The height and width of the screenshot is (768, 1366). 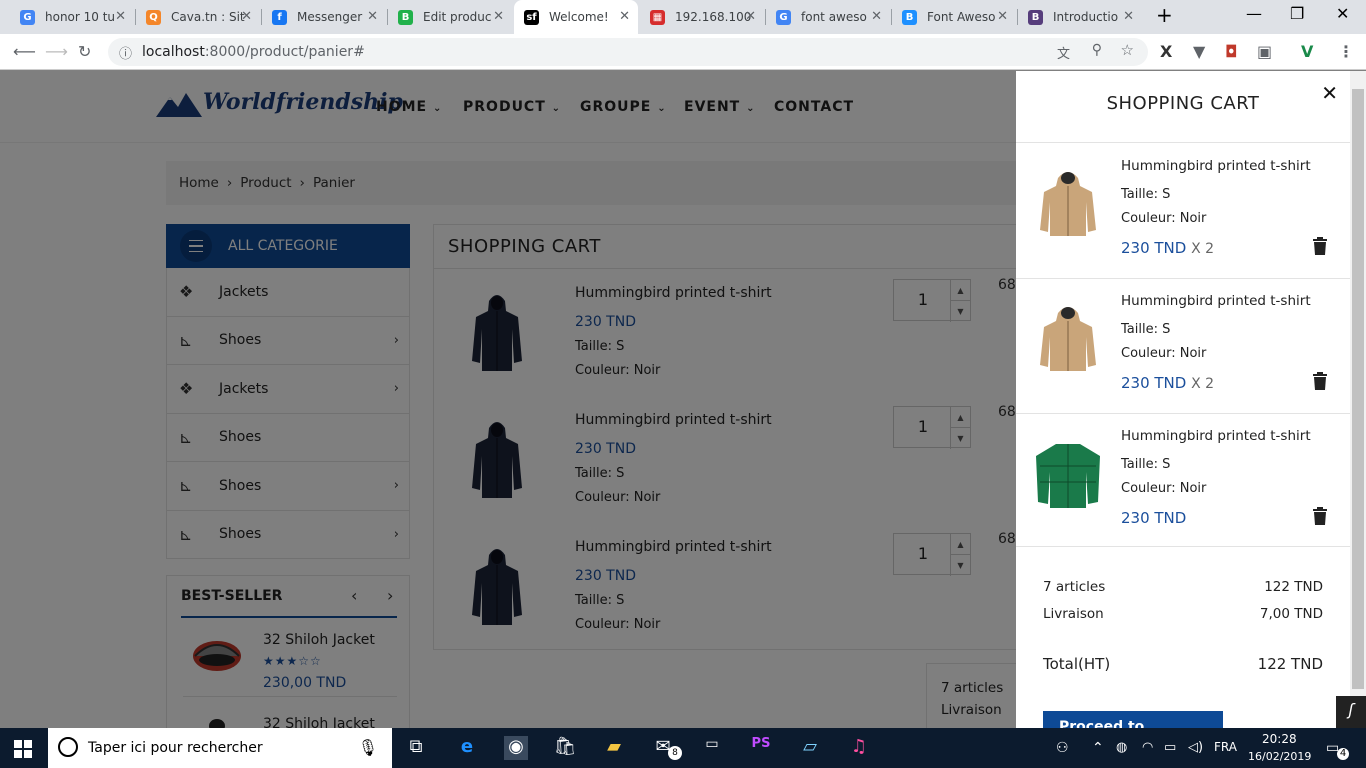 I want to click on tab-title: Welcome!, so click(x=579, y=17).